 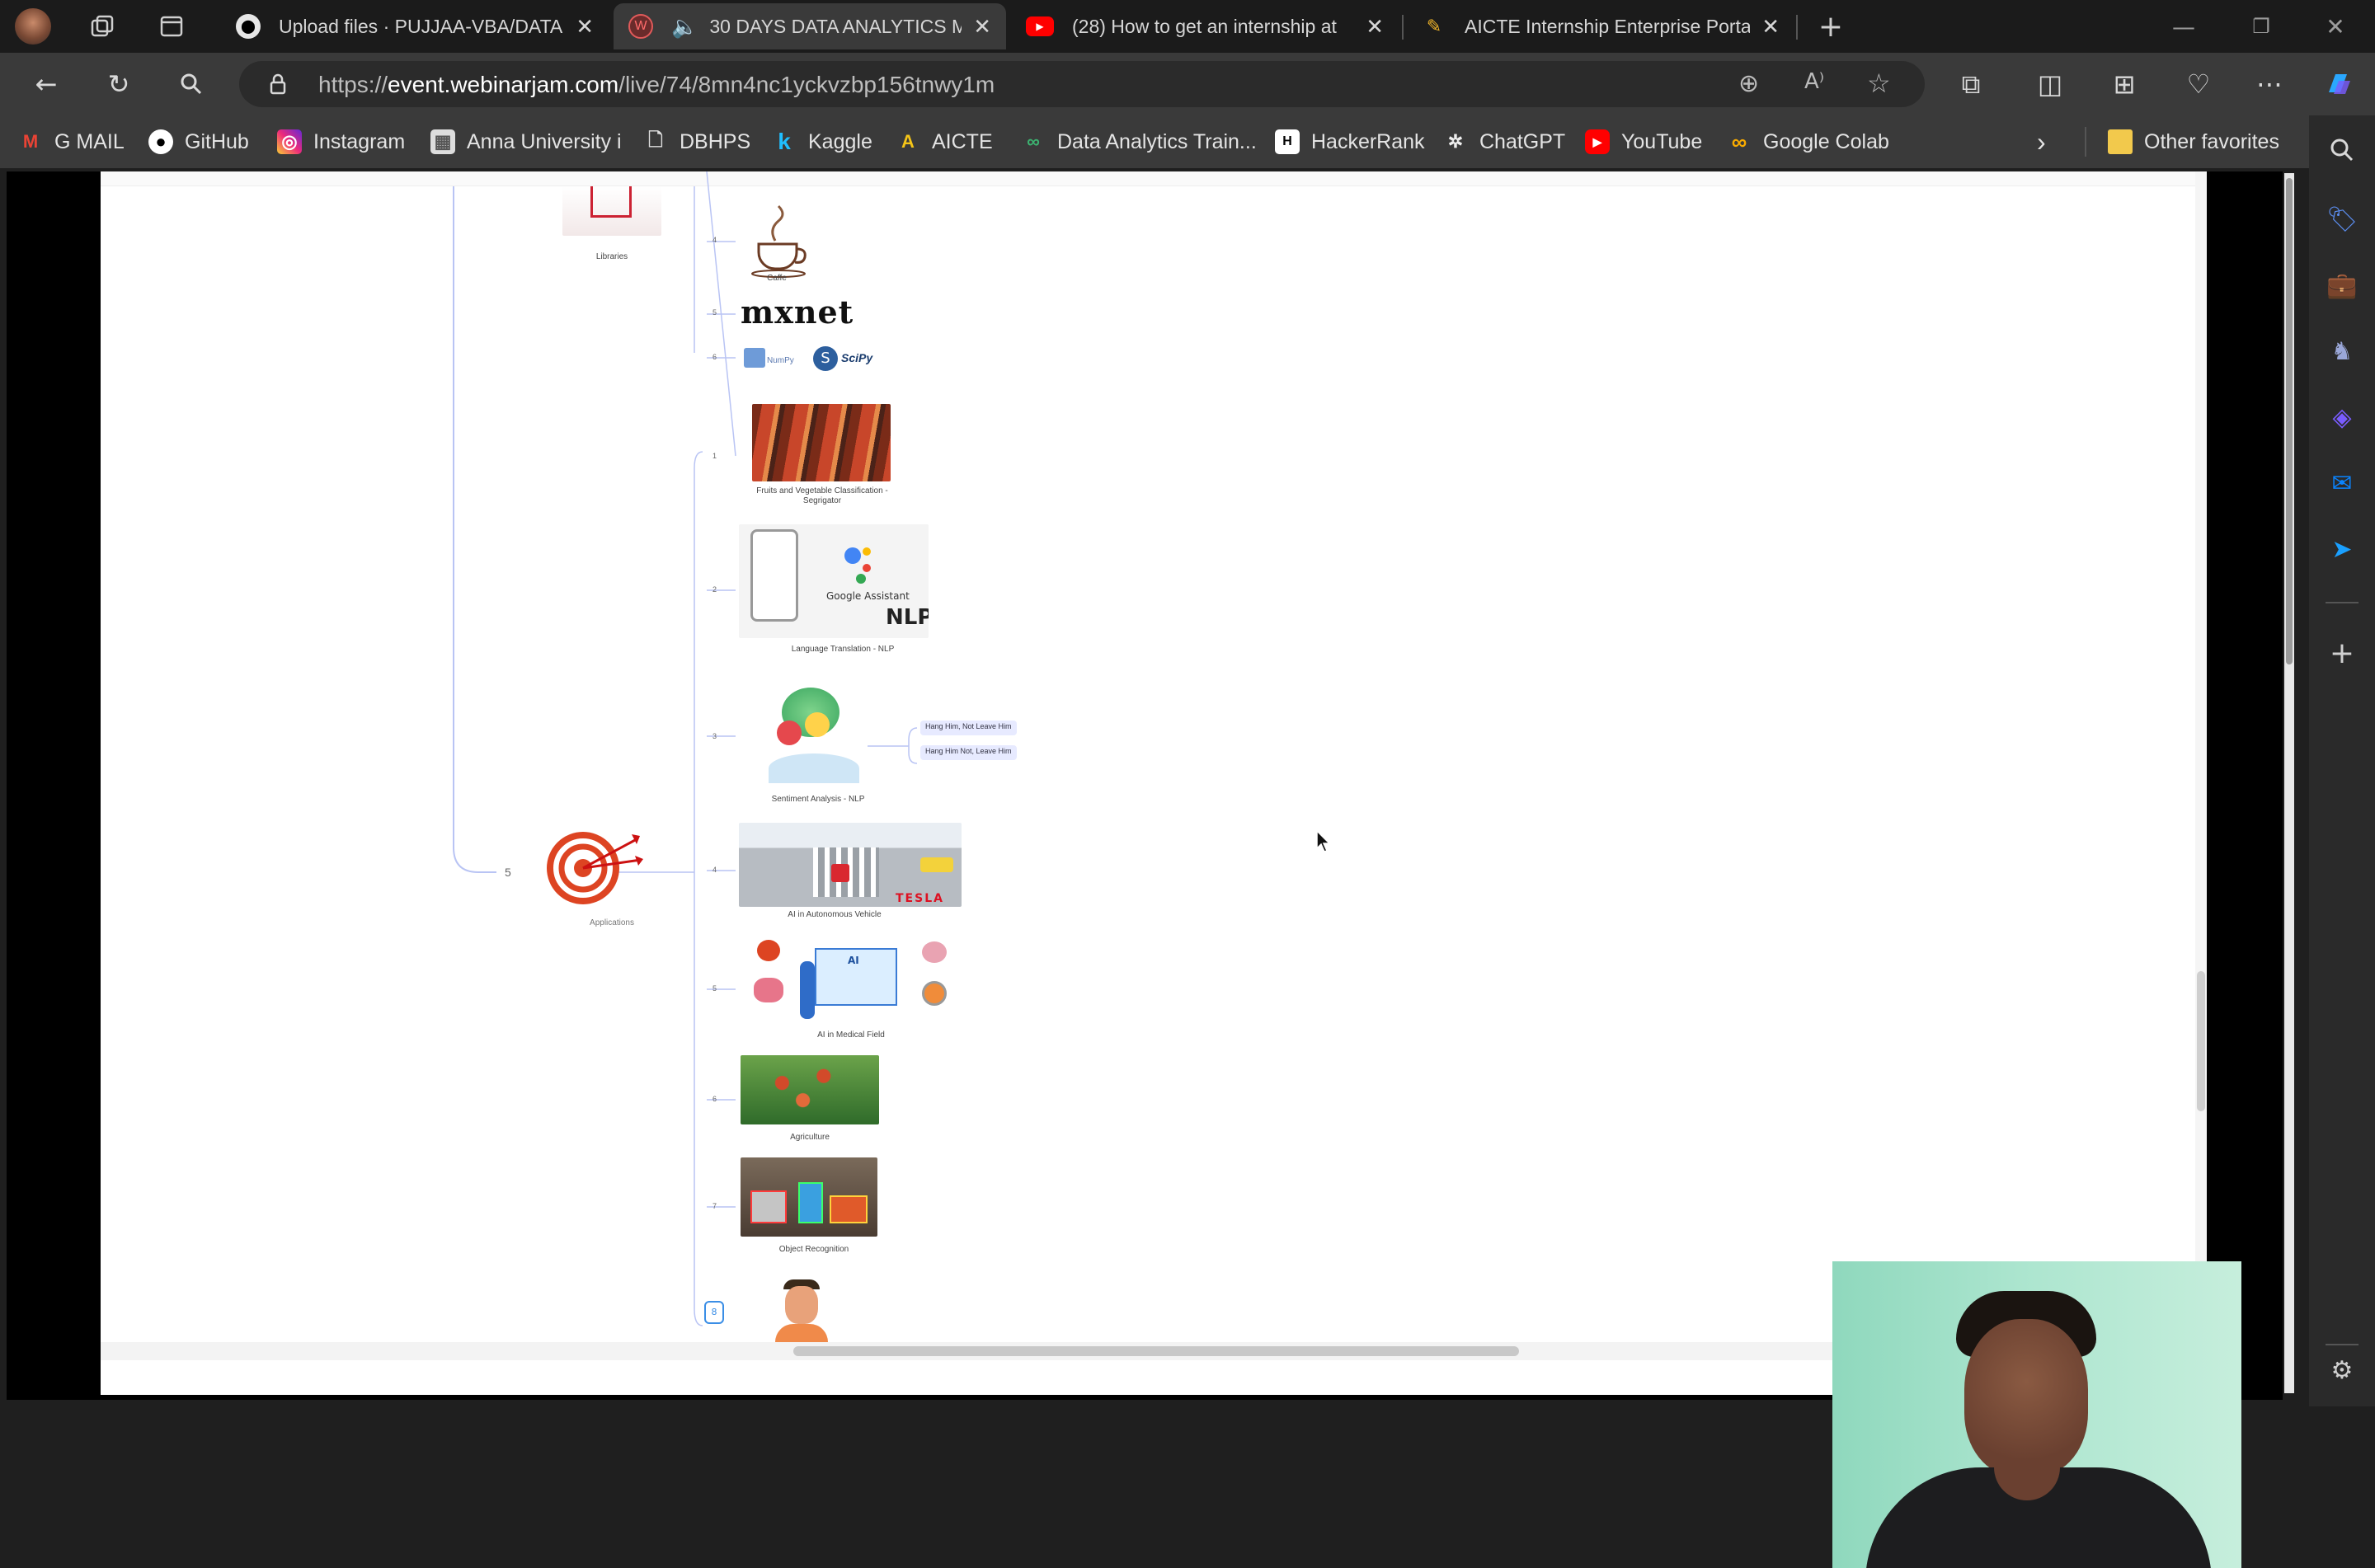 I want to click on bookmark-anna-university: ▦ Anna University i, so click(x=526, y=141).